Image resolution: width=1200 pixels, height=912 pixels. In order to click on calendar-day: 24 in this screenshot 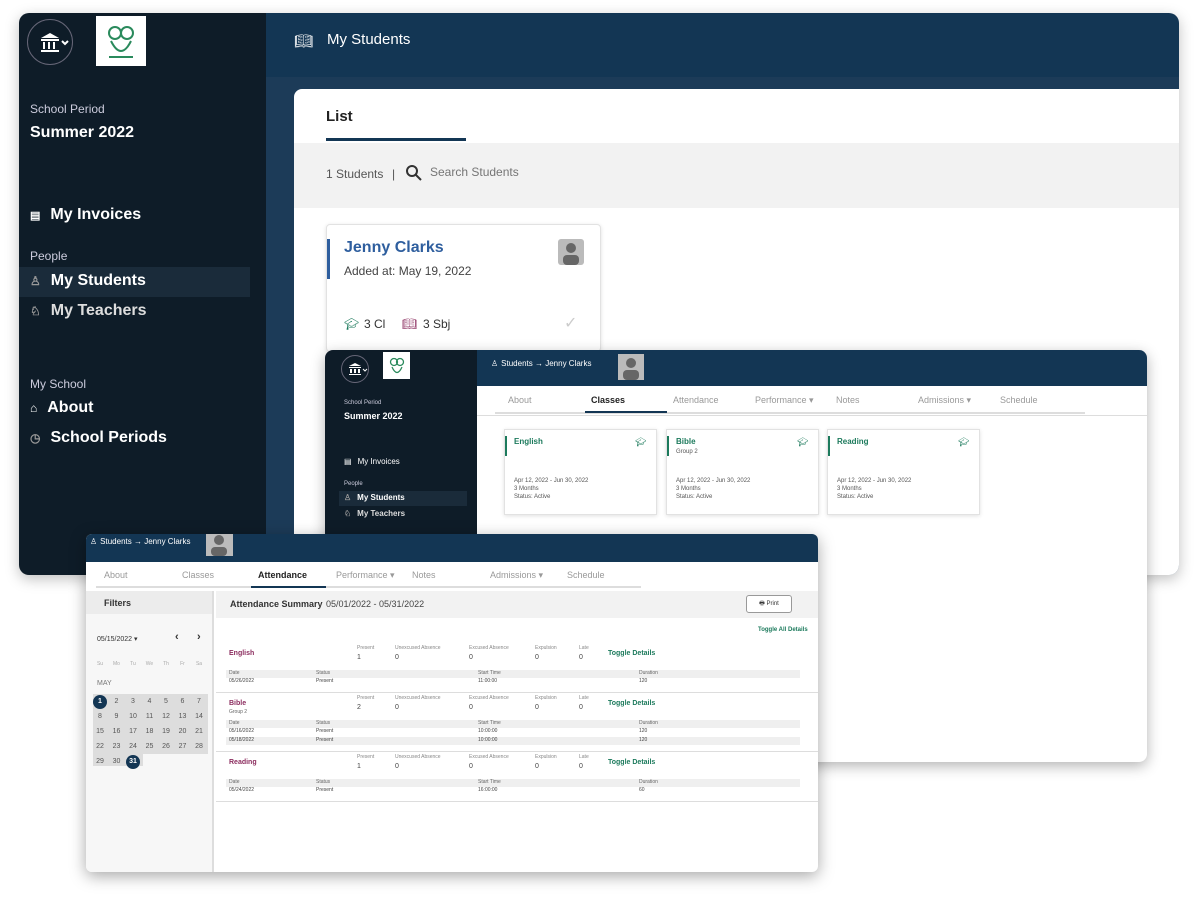, I will do `click(133, 746)`.